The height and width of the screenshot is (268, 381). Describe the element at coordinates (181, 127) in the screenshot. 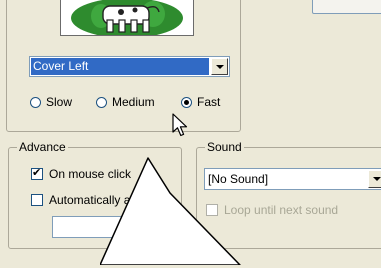

I see `mouse-pointer-icon` at that location.